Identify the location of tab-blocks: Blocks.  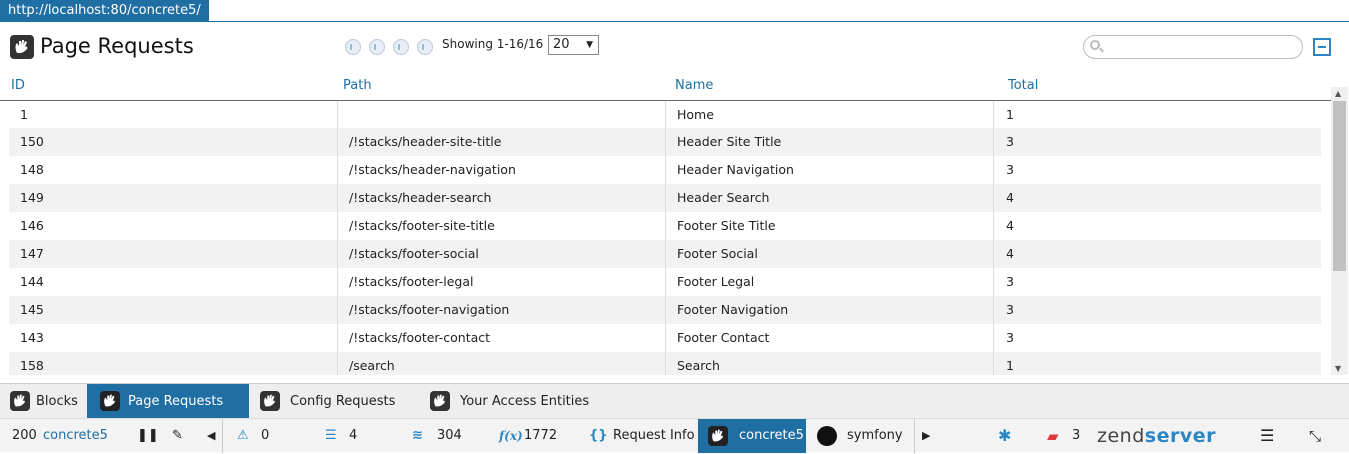
(43, 401).